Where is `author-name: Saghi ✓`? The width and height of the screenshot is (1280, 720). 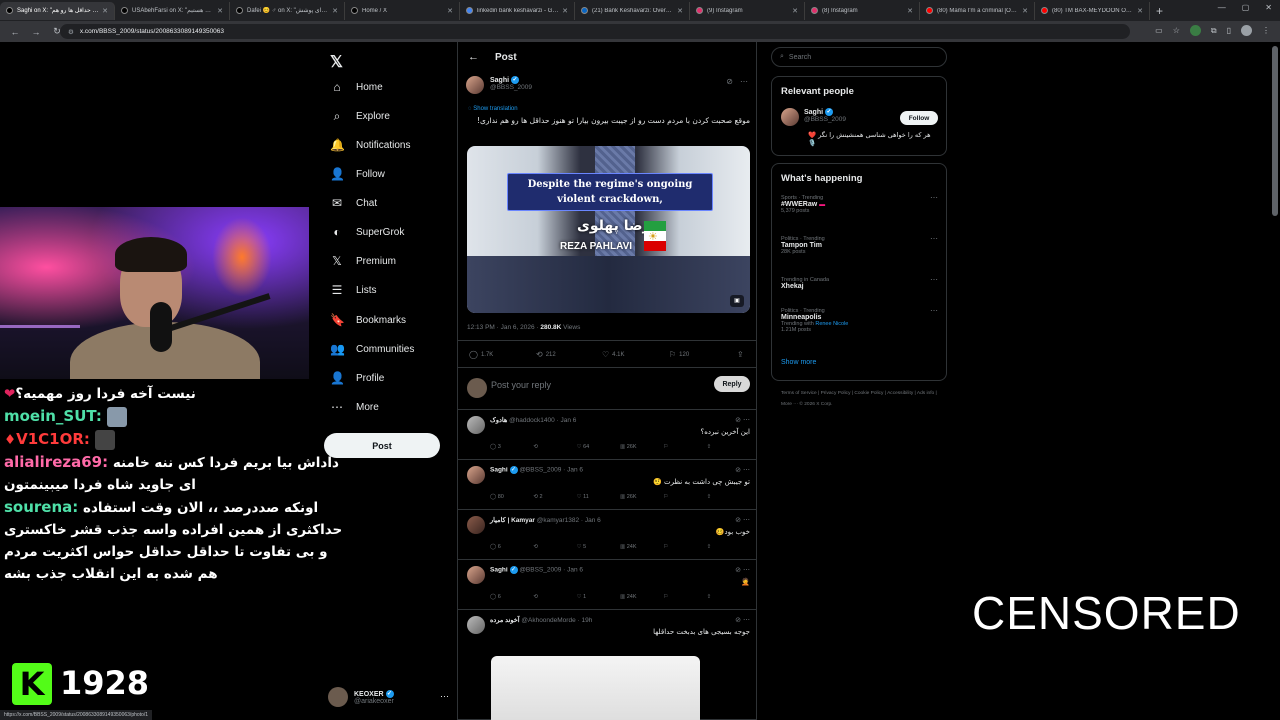
author-name: Saghi ✓ is located at coordinates (511, 80).